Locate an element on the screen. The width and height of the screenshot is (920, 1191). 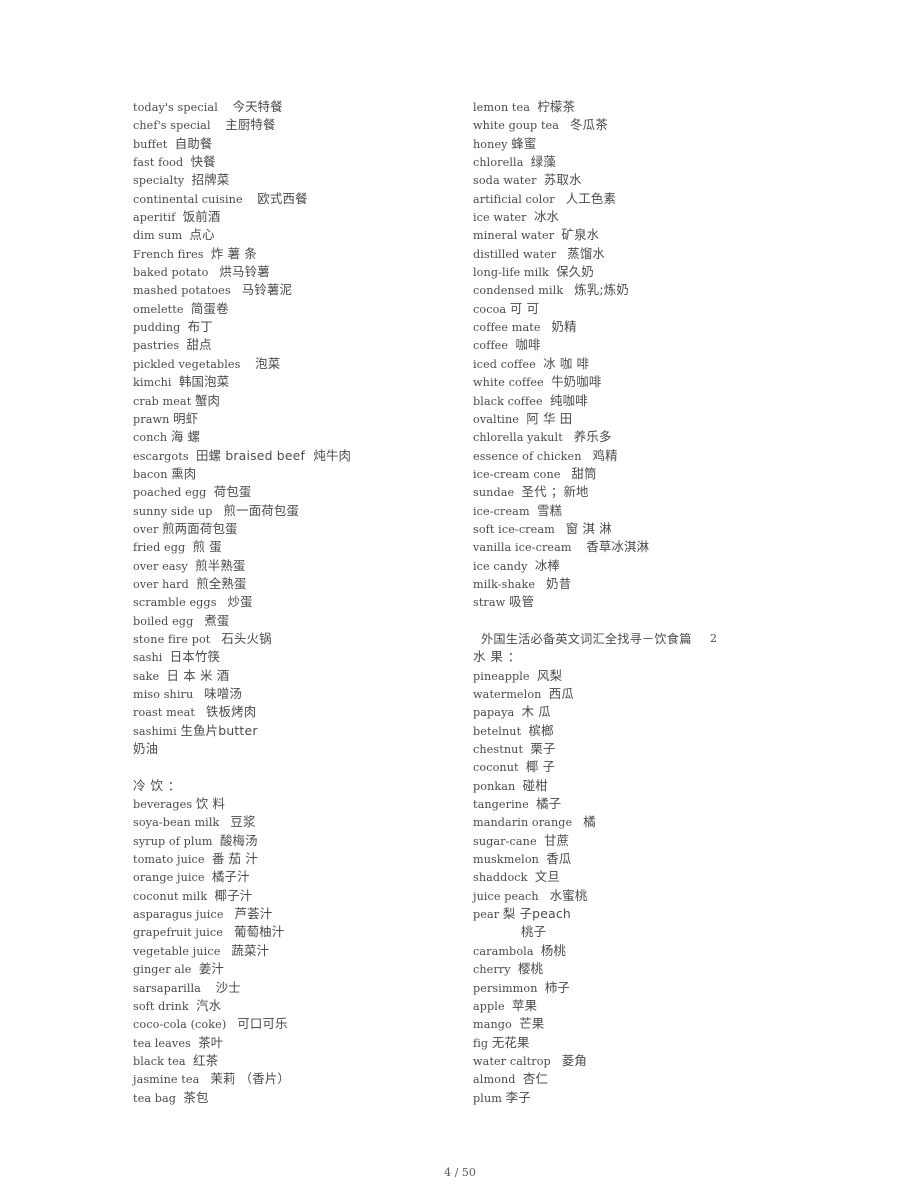
glossary-entry: soft drink 汽水 is located at coordinates (293, 1006).